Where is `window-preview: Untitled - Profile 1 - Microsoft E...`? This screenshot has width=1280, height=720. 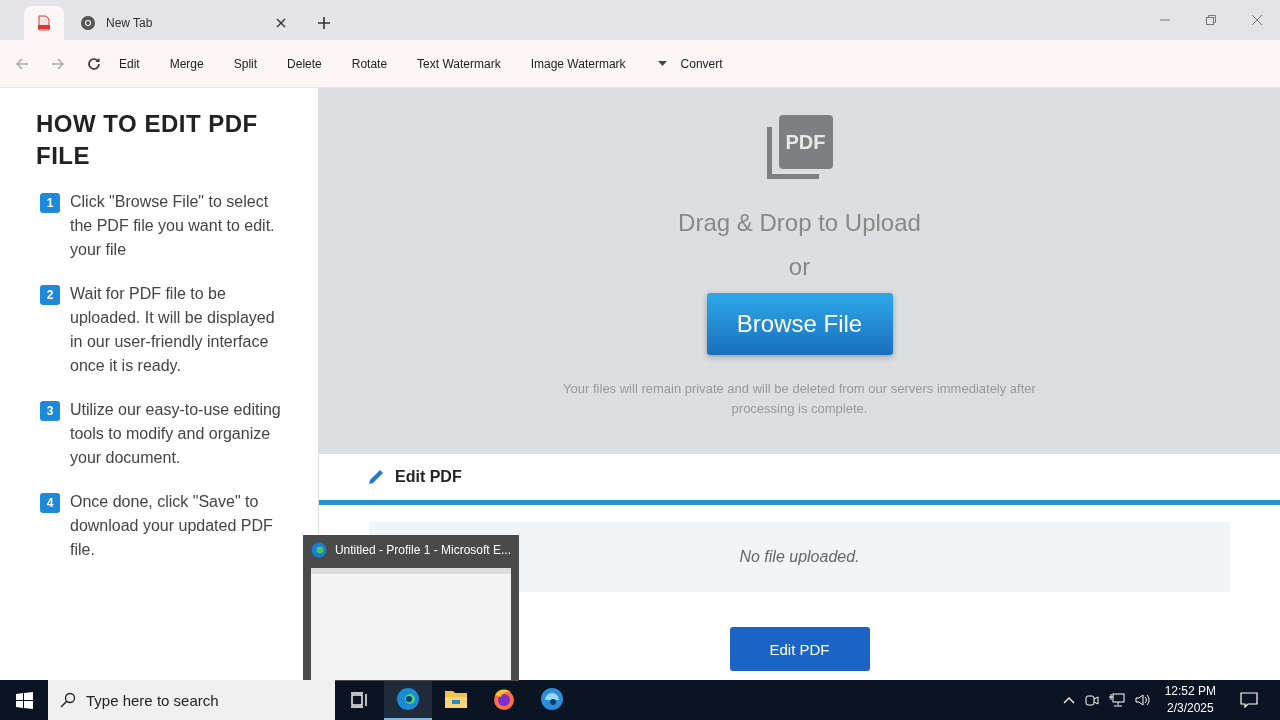 window-preview: Untitled - Profile 1 - Microsoft E... is located at coordinates (411, 608).